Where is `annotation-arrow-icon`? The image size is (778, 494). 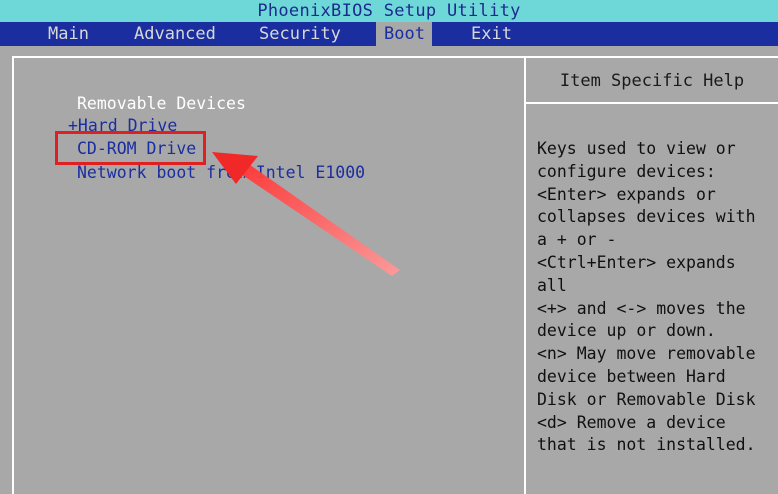
annotation-arrow-icon is located at coordinates (306, 214).